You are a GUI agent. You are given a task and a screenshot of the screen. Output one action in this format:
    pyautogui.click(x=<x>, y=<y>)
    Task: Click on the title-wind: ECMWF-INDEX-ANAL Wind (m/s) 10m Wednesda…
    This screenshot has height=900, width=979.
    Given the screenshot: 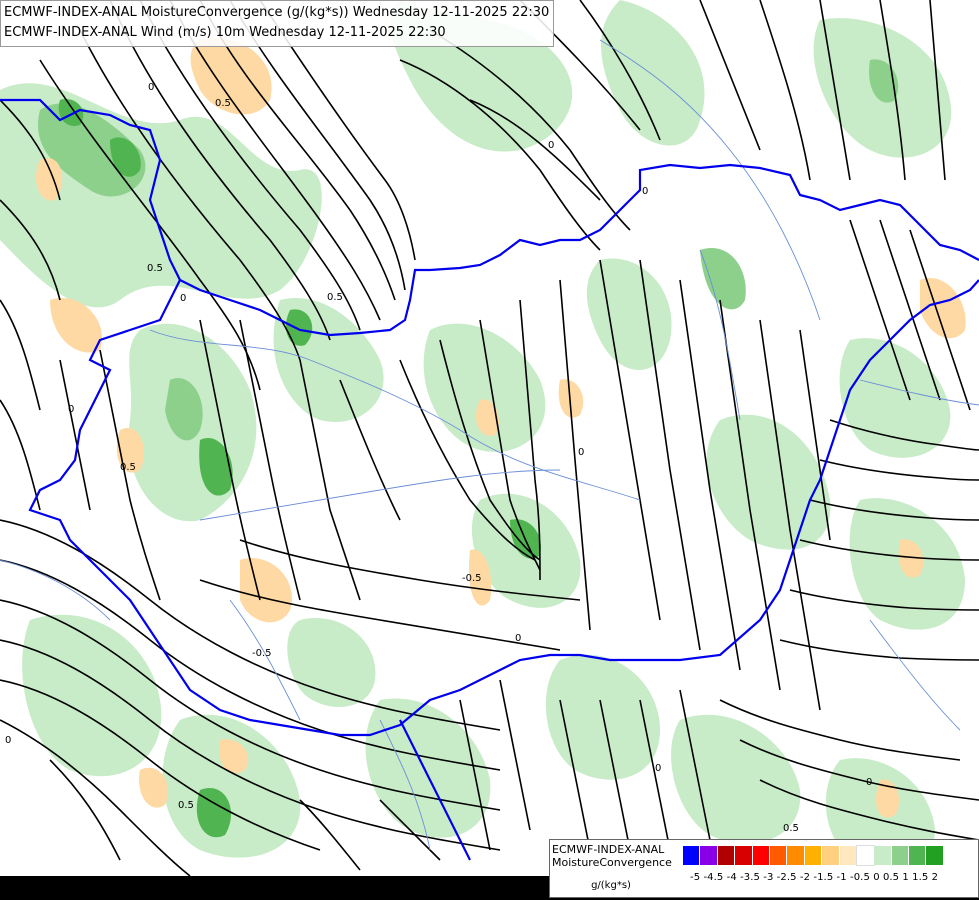 What is the action you would take?
    pyautogui.click(x=225, y=32)
    